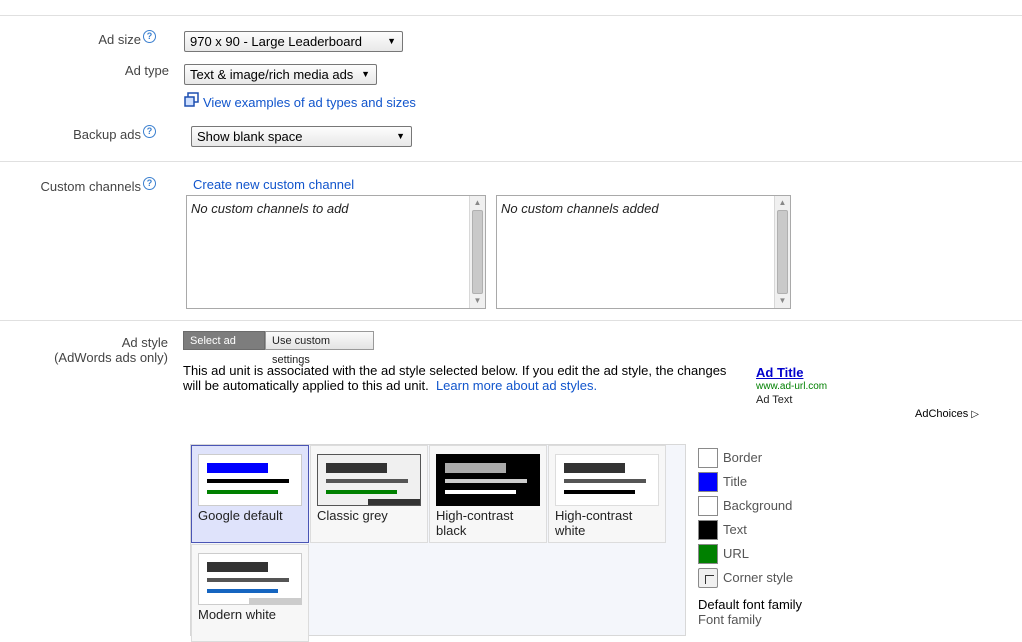 The width and height of the screenshot is (1022, 642). I want to click on preview-ad-text: Ad Text, so click(774, 400).